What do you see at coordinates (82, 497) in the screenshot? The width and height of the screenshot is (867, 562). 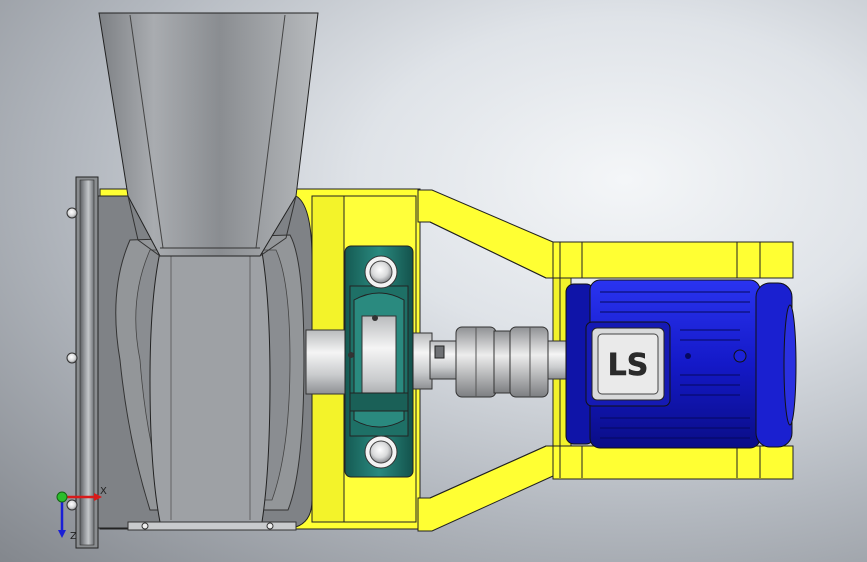 I see `x-axis-arrow` at bounding box center [82, 497].